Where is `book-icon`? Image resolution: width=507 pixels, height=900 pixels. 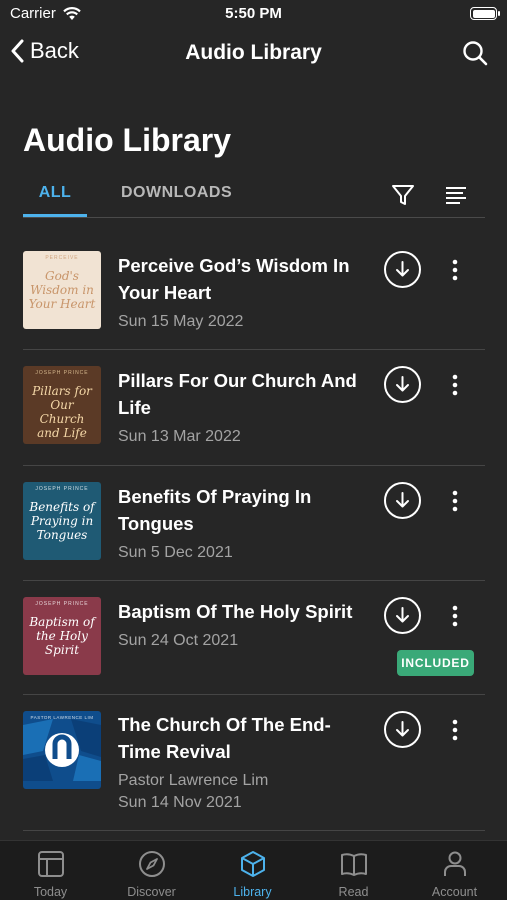 book-icon is located at coordinates (354, 864).